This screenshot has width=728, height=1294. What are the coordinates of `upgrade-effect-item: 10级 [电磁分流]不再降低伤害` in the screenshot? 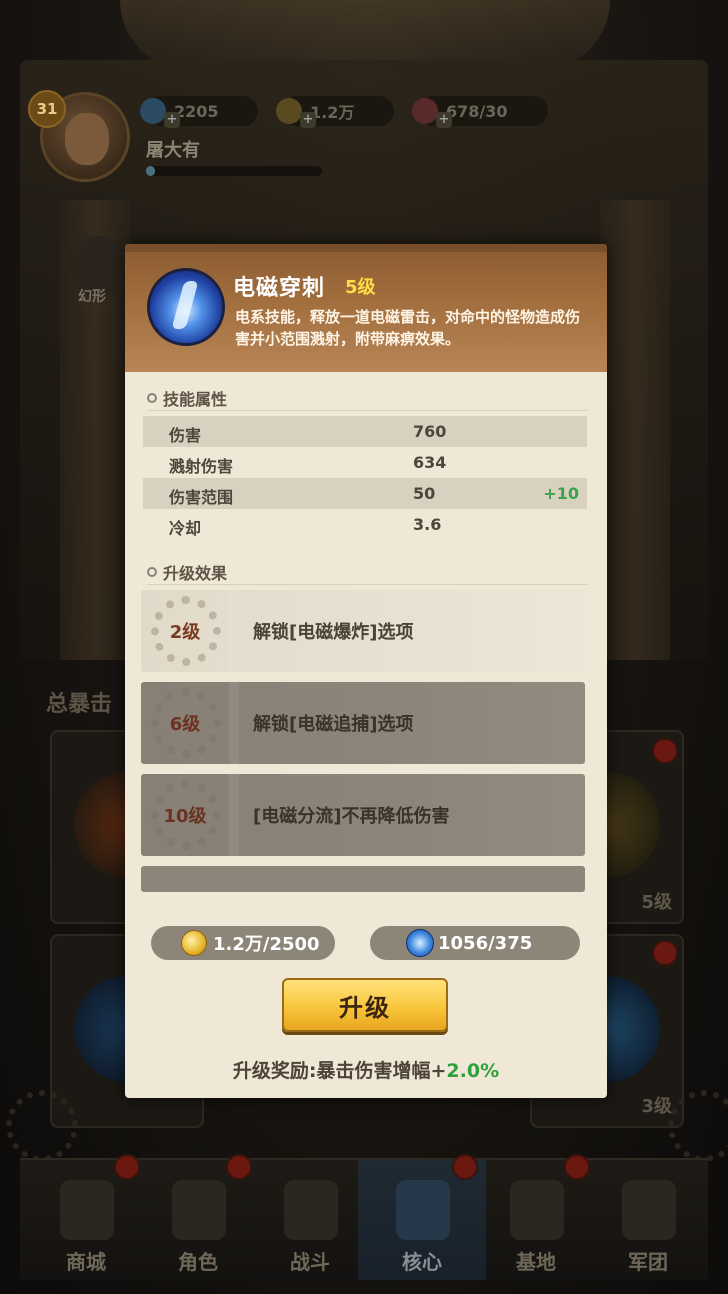 It's located at (363, 815).